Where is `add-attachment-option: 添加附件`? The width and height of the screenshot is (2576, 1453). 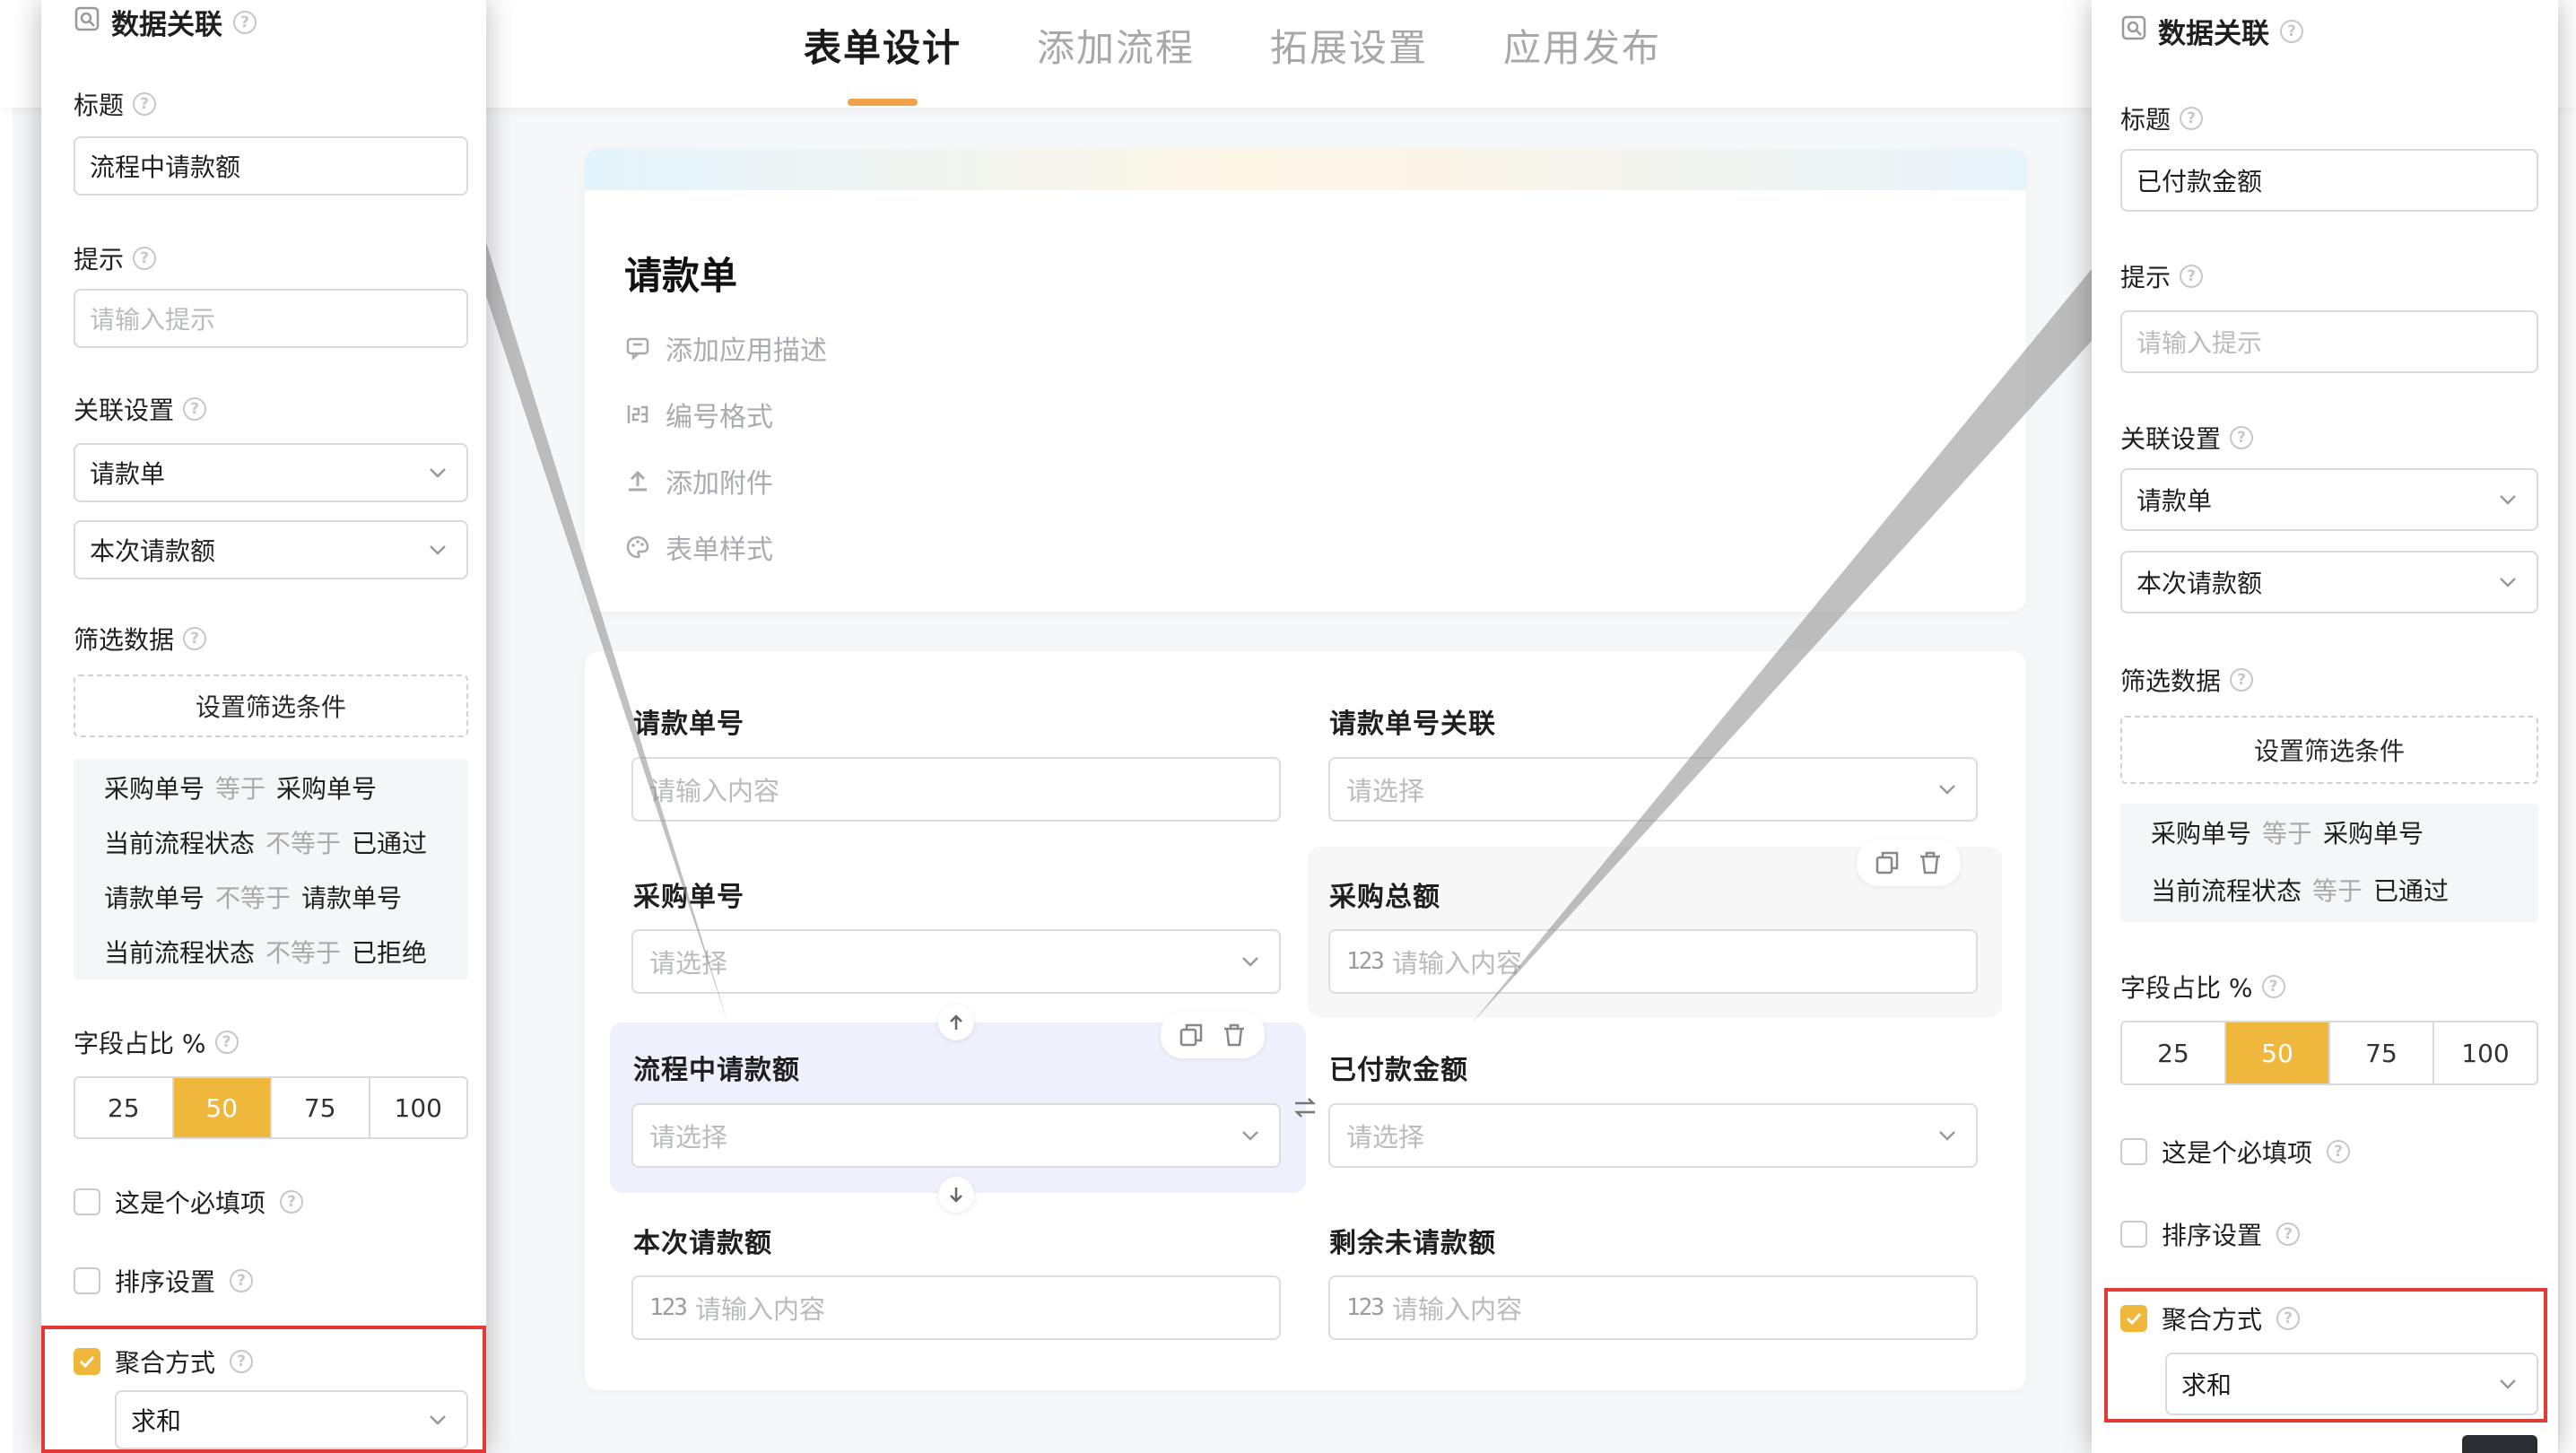
add-attachment-option: 添加附件 is located at coordinates (698, 481).